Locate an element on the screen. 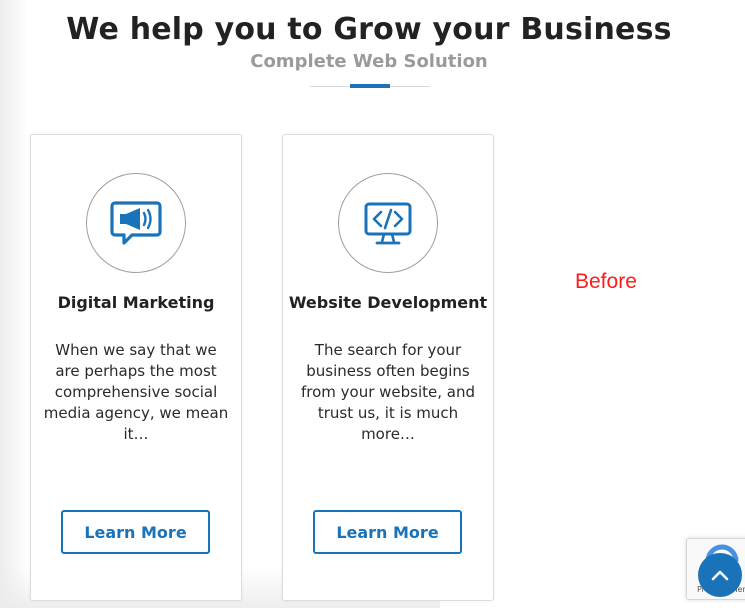 This screenshot has height=608, width=745. code-monitor-icon is located at coordinates (388, 223).